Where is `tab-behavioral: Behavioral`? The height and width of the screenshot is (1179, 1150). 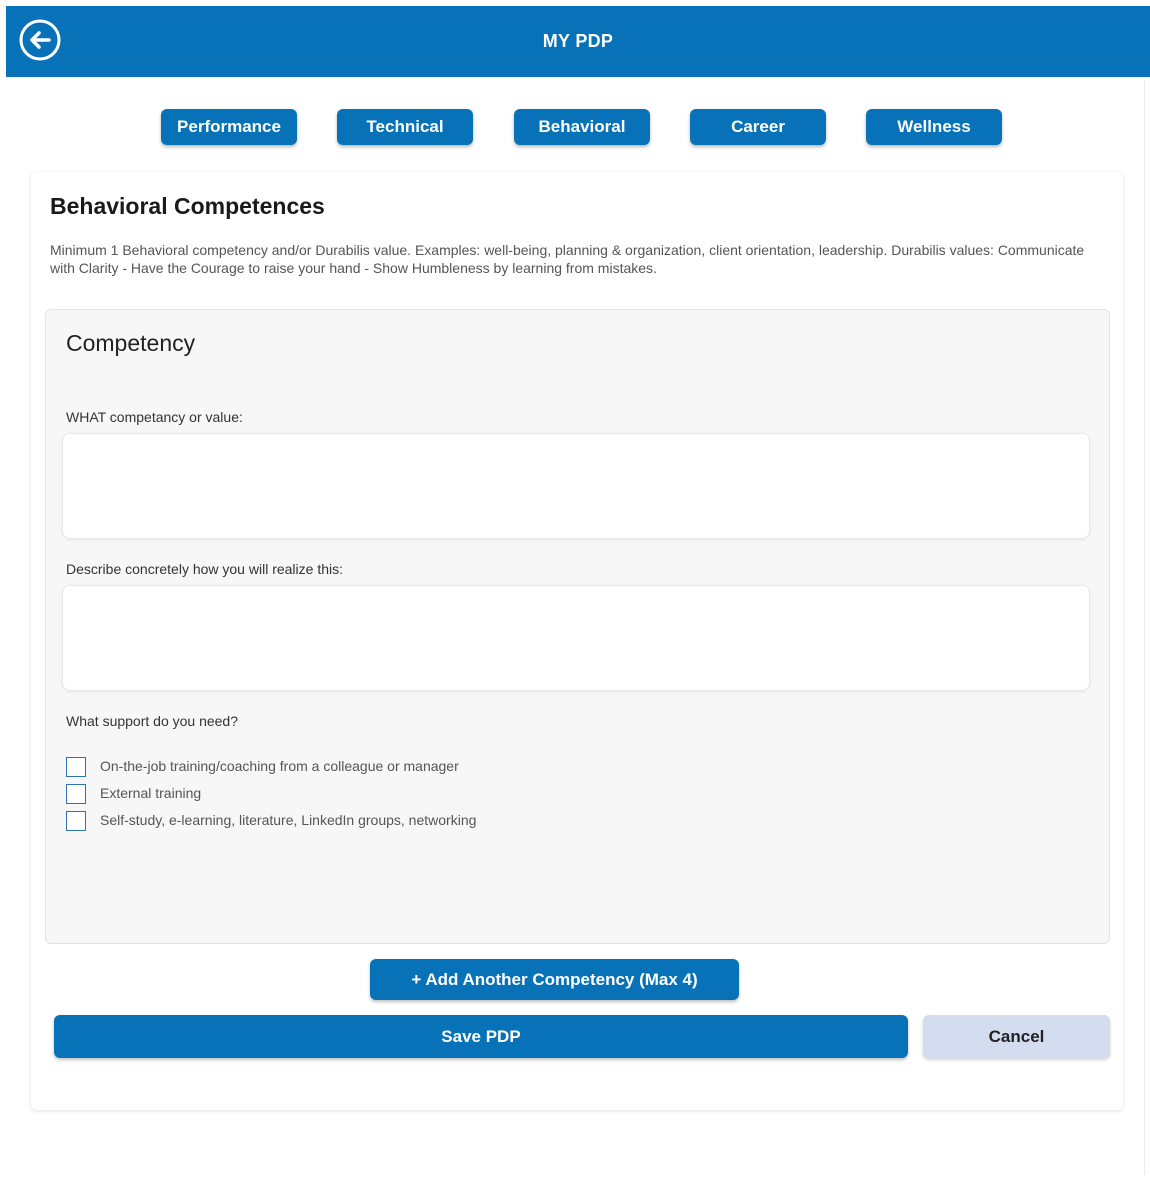 tab-behavioral: Behavioral is located at coordinates (582, 127).